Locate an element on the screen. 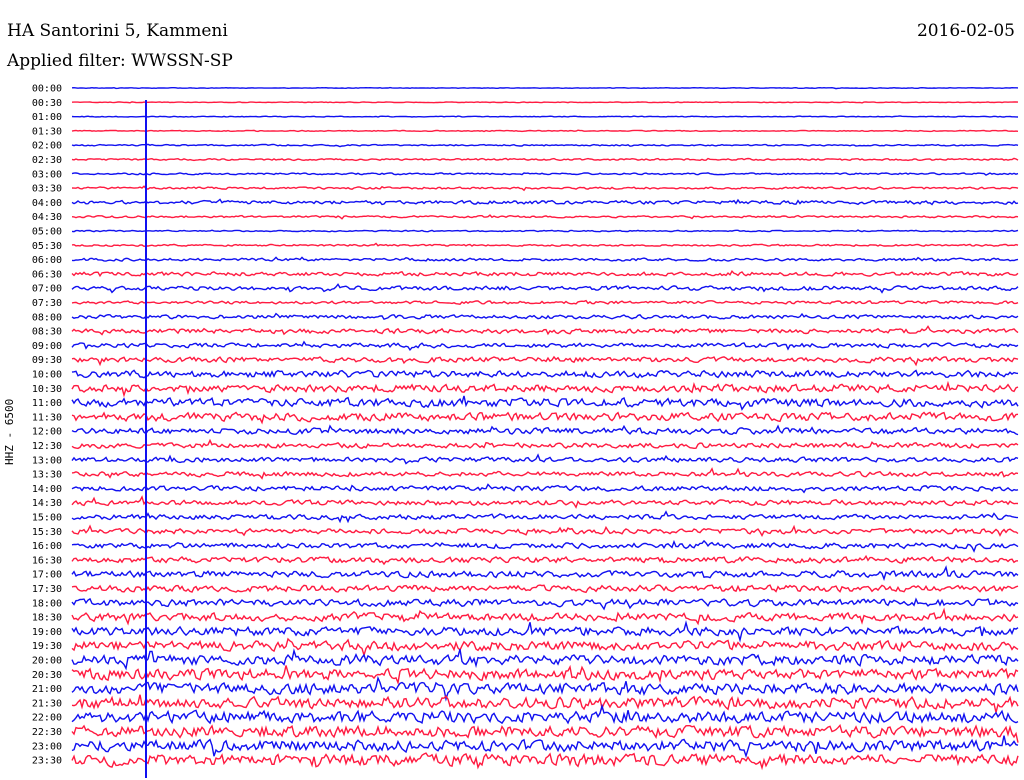 The image size is (1024, 780). time-tick-label: 17:00 is located at coordinates (47, 575).